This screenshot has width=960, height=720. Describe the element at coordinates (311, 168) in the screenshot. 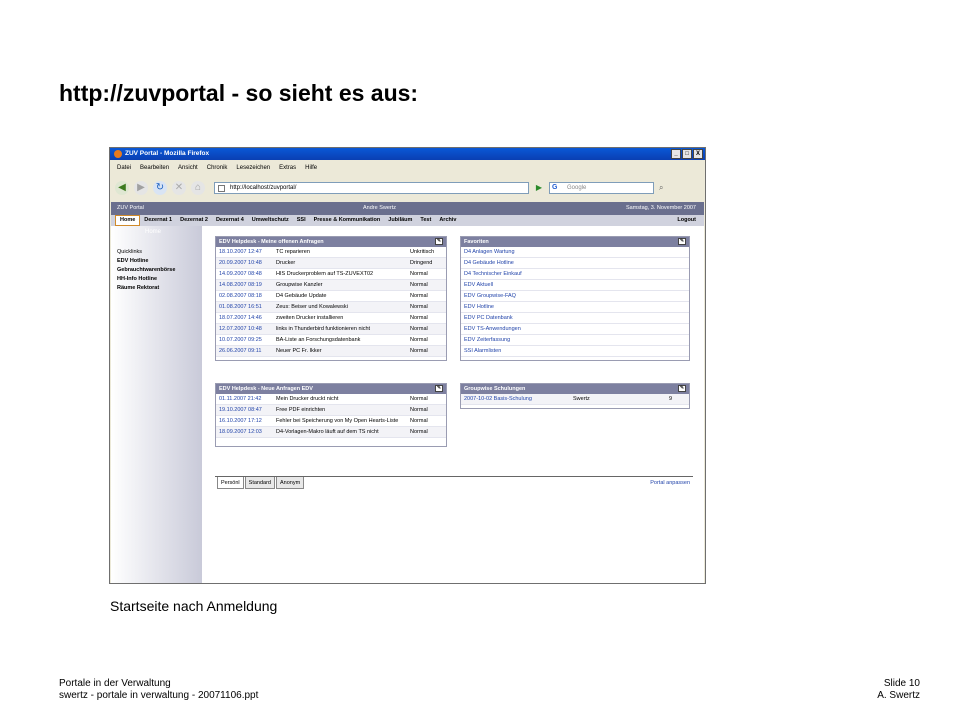

I see `menu-hilfe: Hilfe` at that location.